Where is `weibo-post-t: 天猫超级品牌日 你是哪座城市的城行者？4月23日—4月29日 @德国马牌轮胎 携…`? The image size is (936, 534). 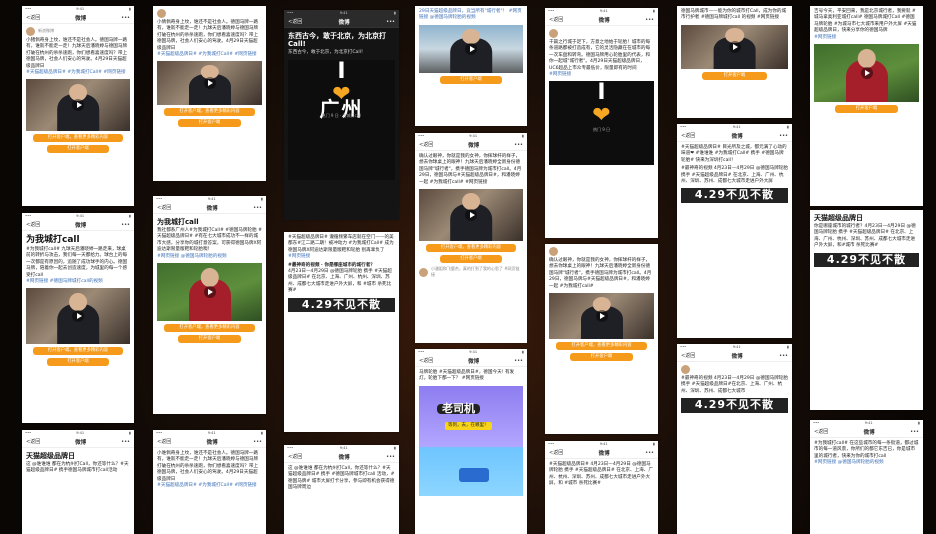
weibo-post-t: 天猫超级品牌日 你是哪座城市的城行者？4月23日—4月29日 @德国马牌轮胎 携… is located at coordinates (866, 310).